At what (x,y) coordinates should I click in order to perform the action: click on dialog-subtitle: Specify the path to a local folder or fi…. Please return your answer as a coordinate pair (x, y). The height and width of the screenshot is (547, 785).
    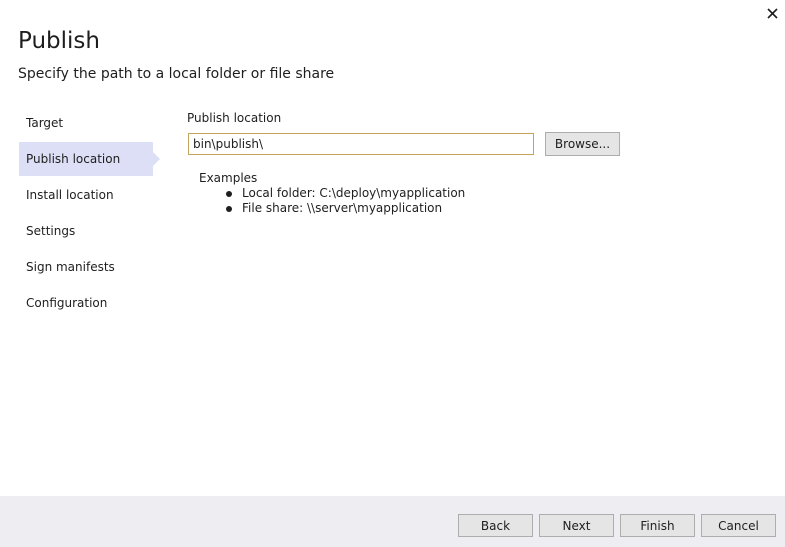
    Looking at the image, I should click on (176, 74).